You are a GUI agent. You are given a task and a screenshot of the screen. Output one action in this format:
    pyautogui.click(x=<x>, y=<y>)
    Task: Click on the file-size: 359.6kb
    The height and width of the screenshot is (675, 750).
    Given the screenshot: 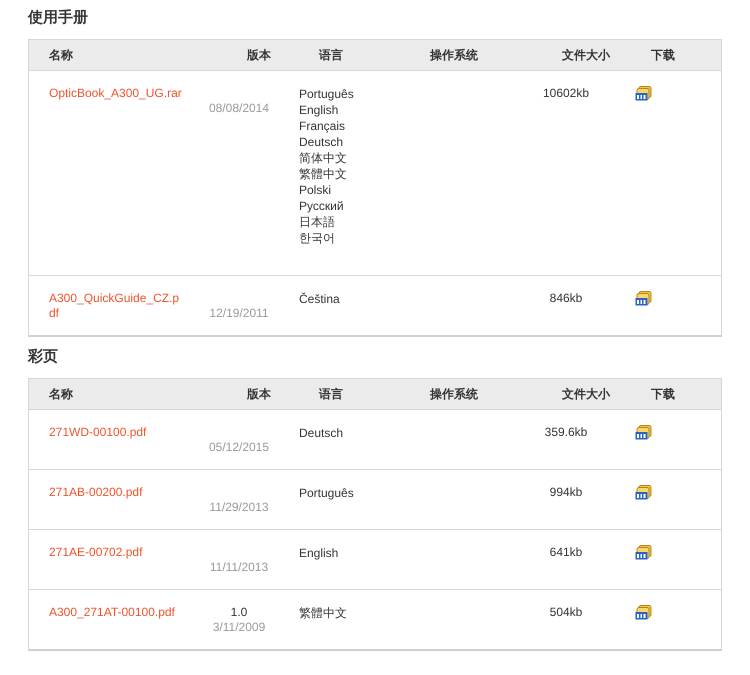 What is the action you would take?
    pyautogui.click(x=566, y=432)
    